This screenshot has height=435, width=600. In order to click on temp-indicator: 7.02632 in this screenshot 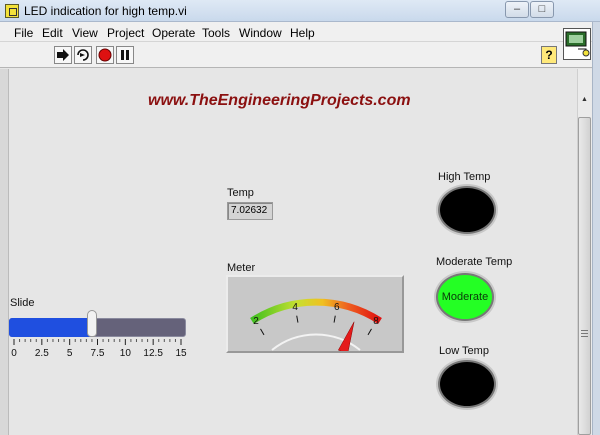, I will do `click(250, 211)`.